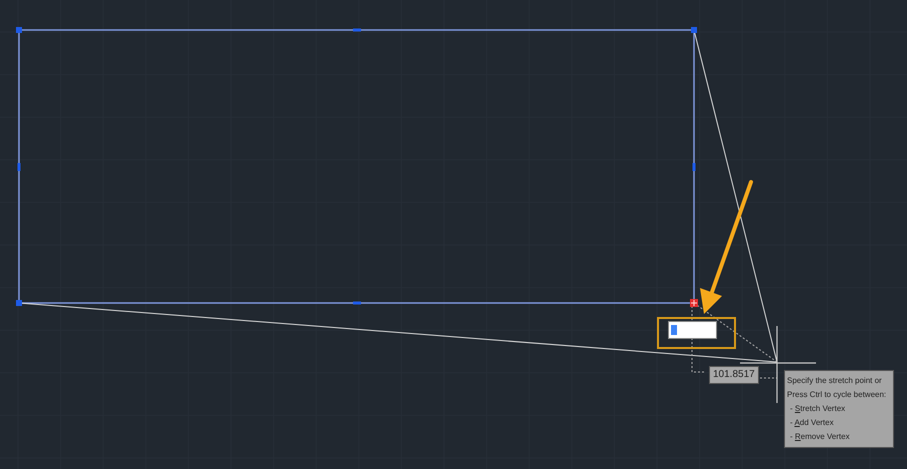 The image size is (907, 469). I want to click on tooltip-option: - Remove Vertex, so click(839, 437).